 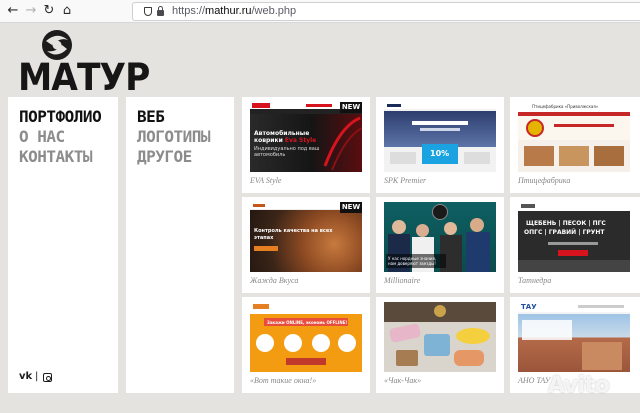 I want to click on avito-watermark: Avito, so click(x=579, y=385).